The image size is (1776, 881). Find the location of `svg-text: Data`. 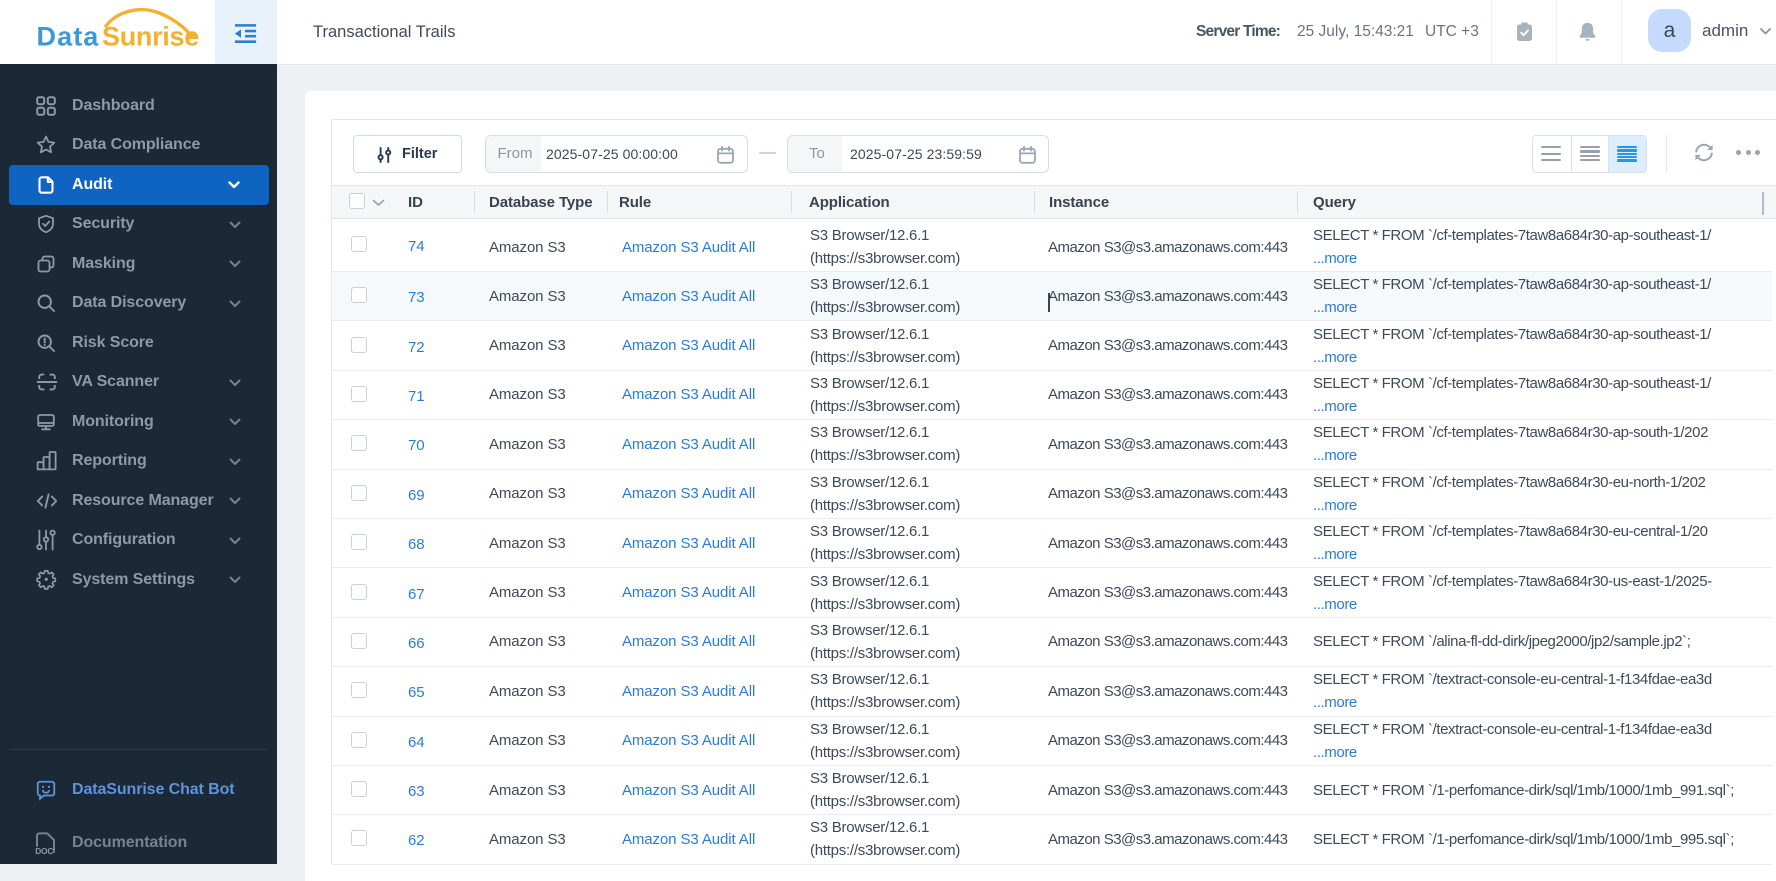

svg-text: Data is located at coordinates (68, 37).